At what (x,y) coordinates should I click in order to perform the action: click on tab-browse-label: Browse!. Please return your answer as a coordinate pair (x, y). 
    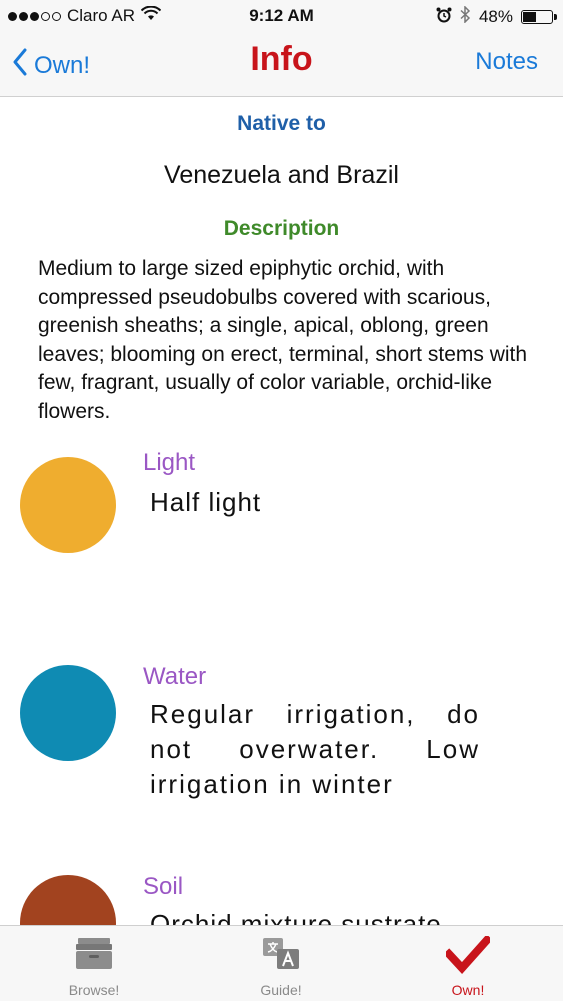
    Looking at the image, I should click on (94, 990).